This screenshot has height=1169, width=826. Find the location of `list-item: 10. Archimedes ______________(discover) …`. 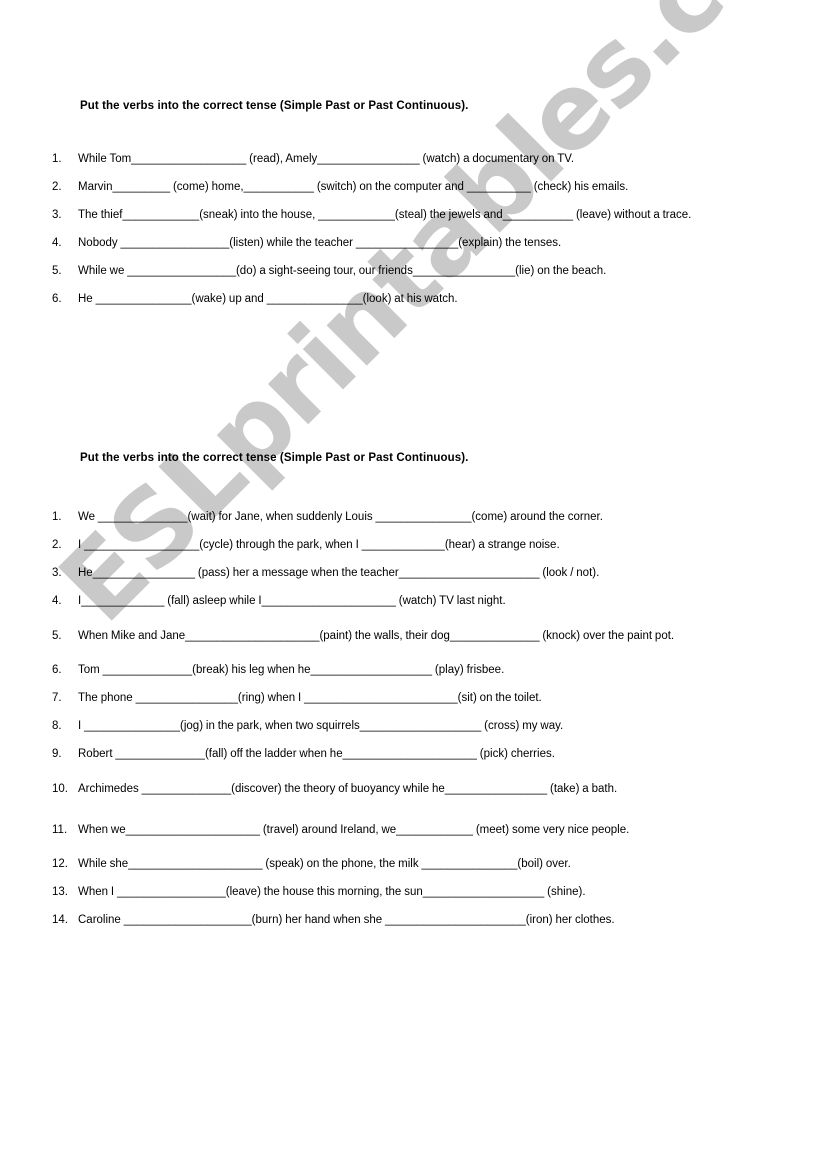

list-item: 10. Archimedes ______________(discover) … is located at coordinates (413, 789).